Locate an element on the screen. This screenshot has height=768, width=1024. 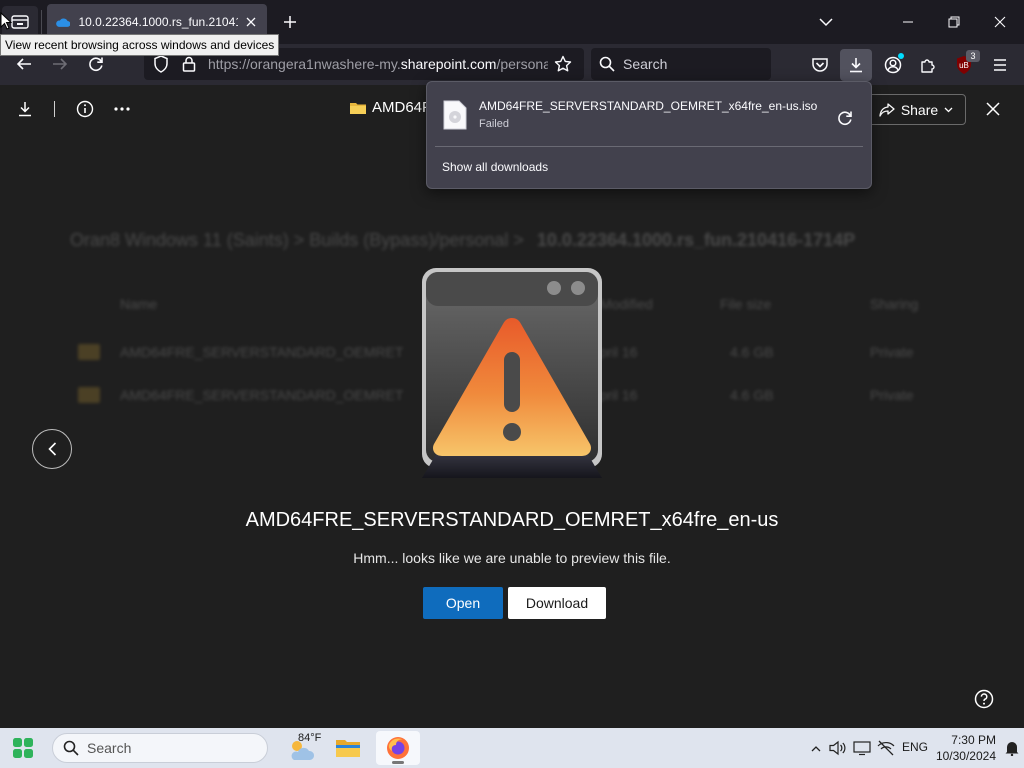
viewer-file-title: AMD64F is located at coordinates (390, 107).